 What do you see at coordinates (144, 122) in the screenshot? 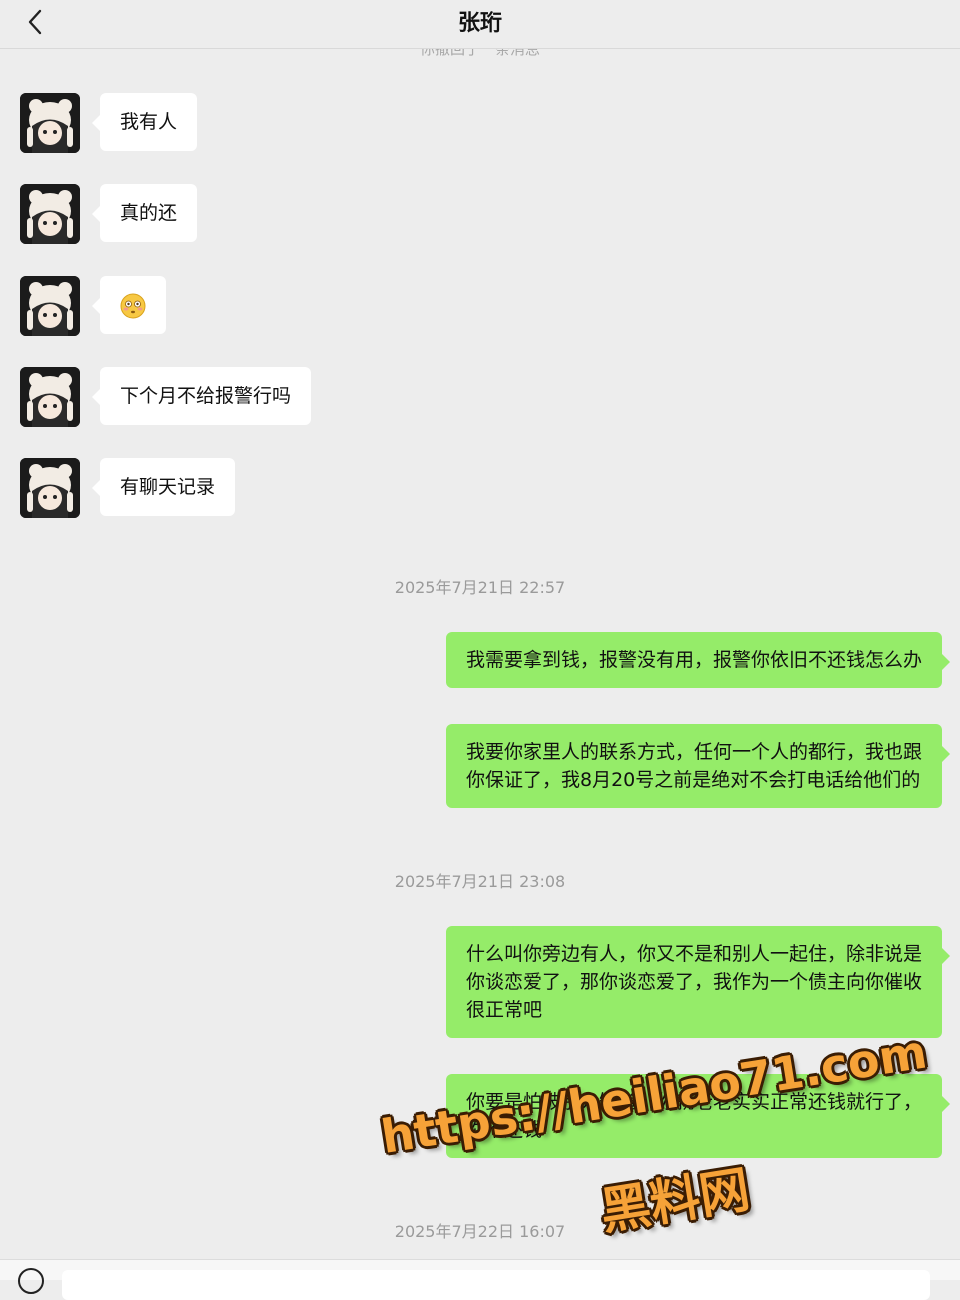
I see `received-message: 我有人` at bounding box center [144, 122].